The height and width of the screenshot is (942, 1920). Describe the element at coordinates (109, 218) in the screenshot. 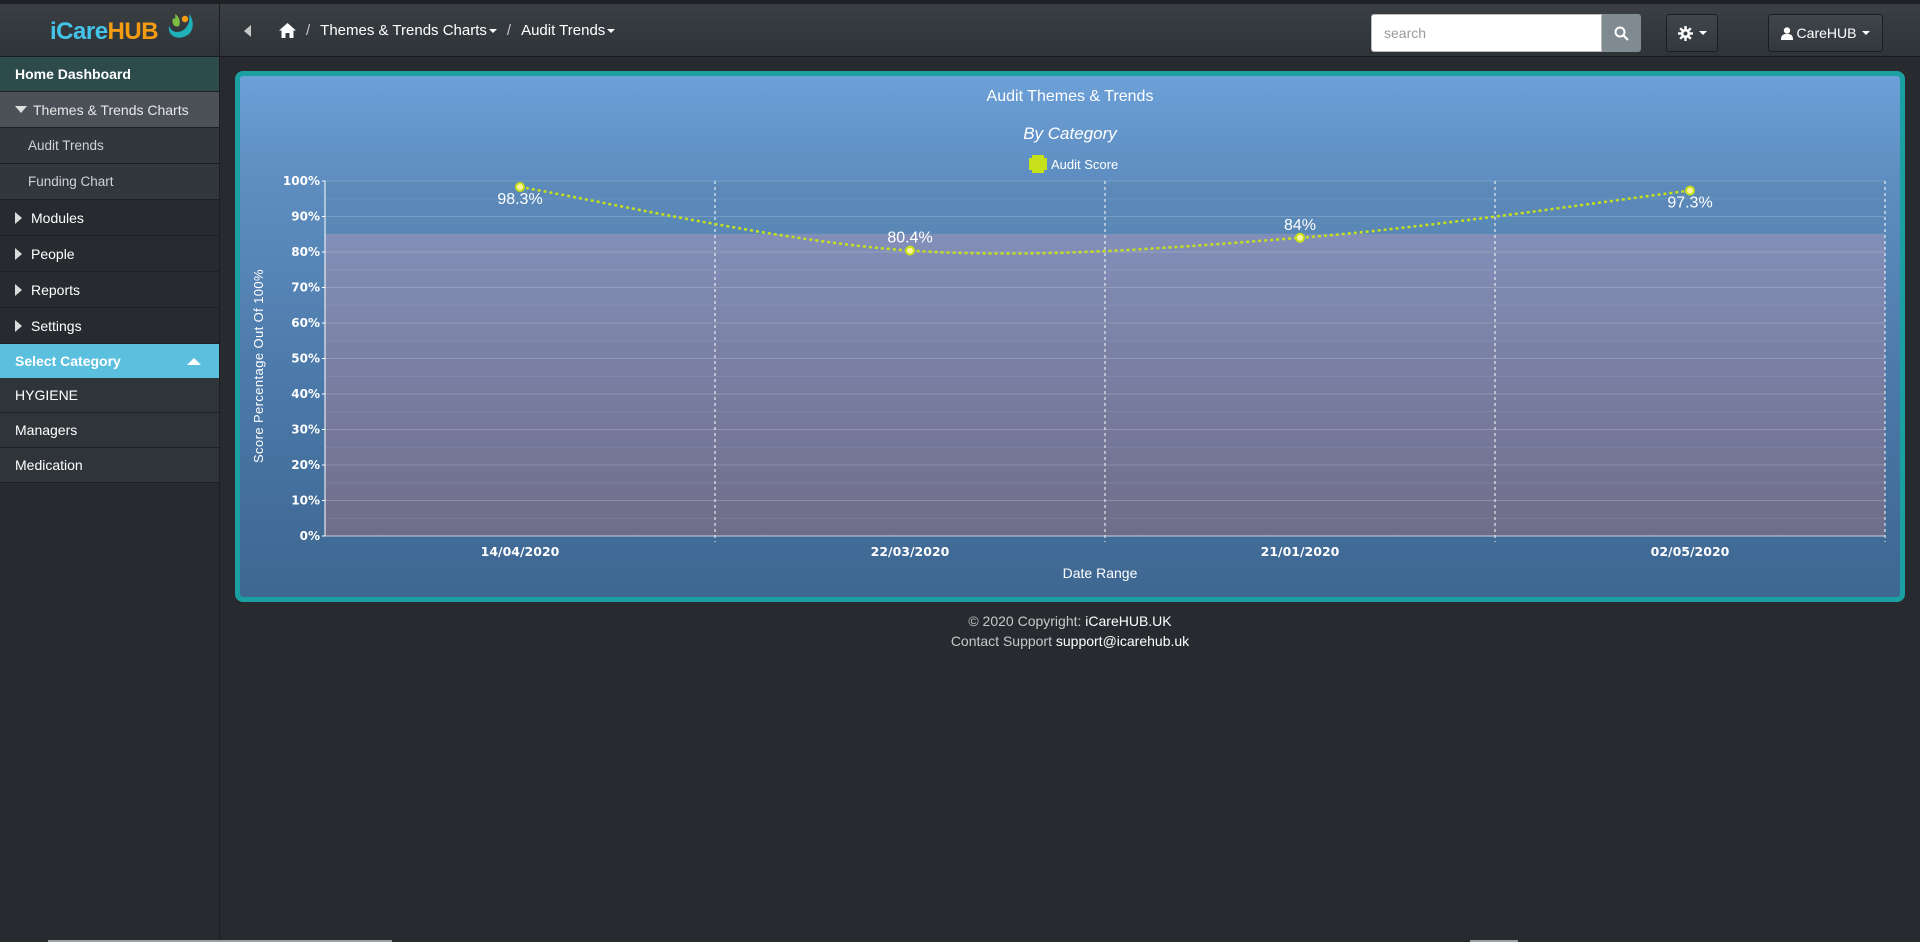

I see `sidebar-item-modules: Modules` at that location.